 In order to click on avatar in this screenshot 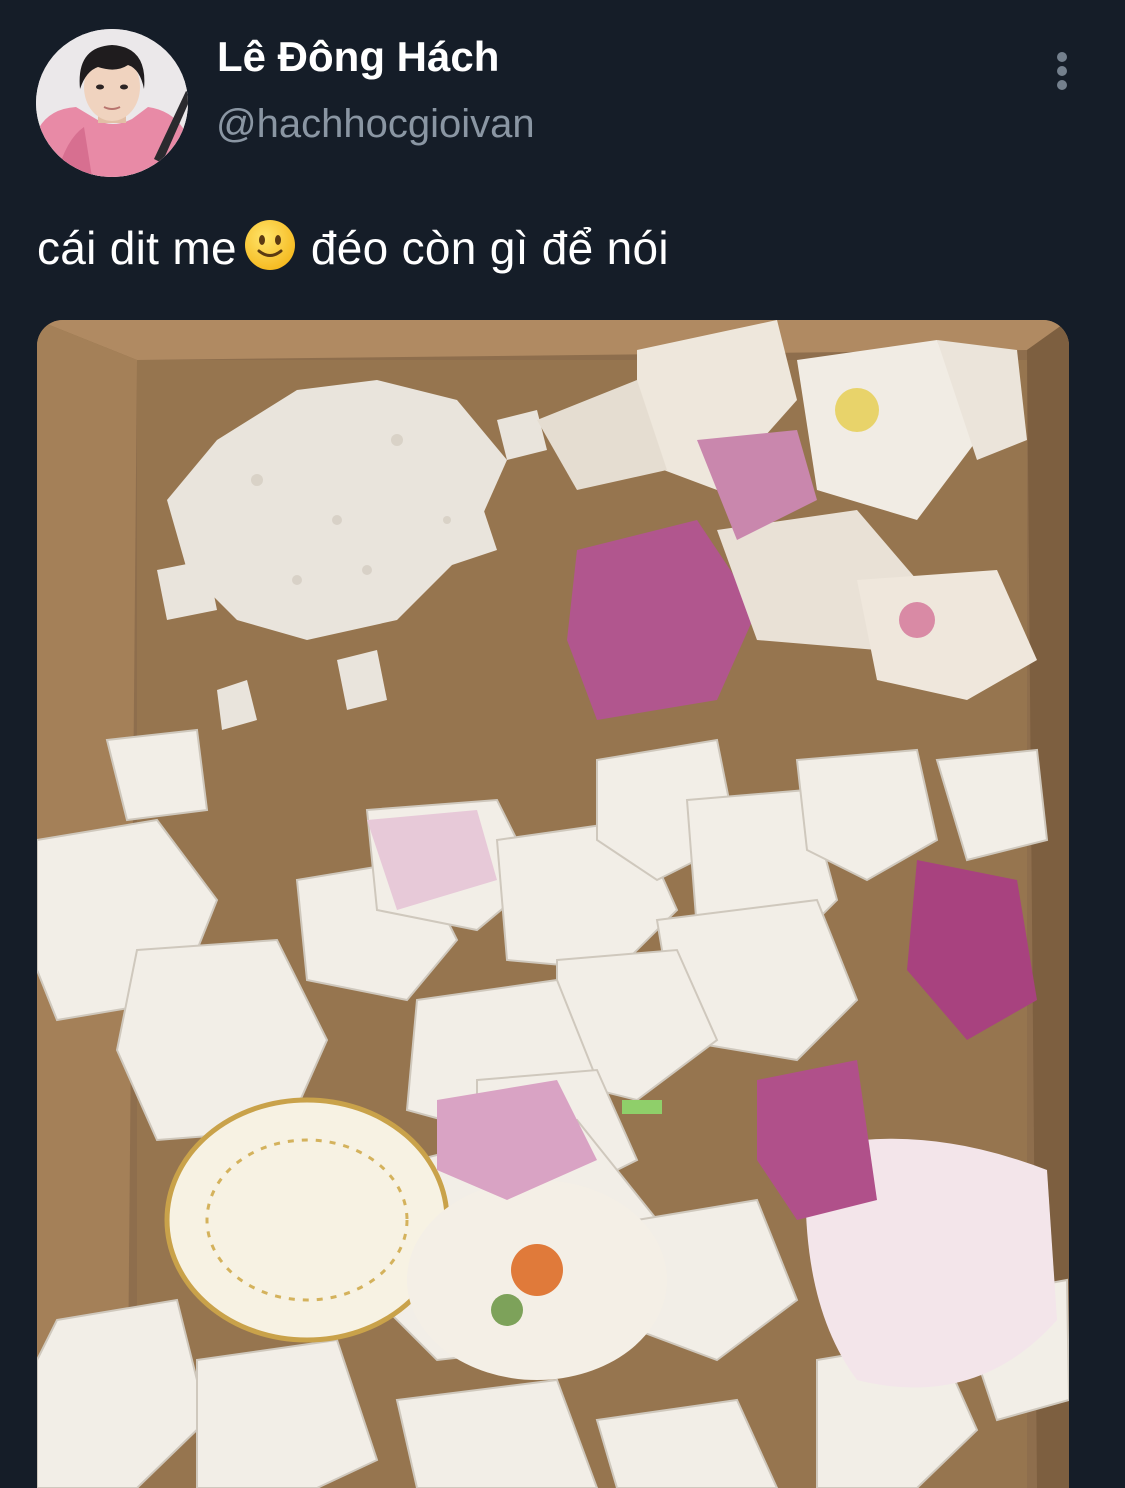, I will do `click(112, 103)`.